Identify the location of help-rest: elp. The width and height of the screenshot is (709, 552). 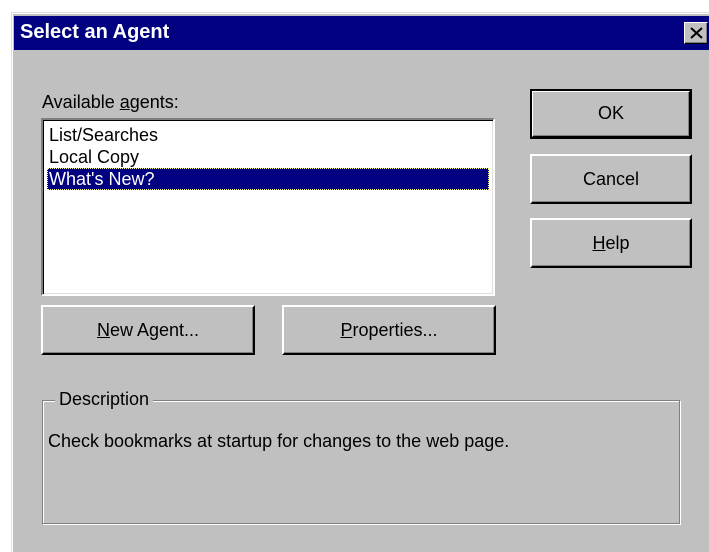
(617, 243).